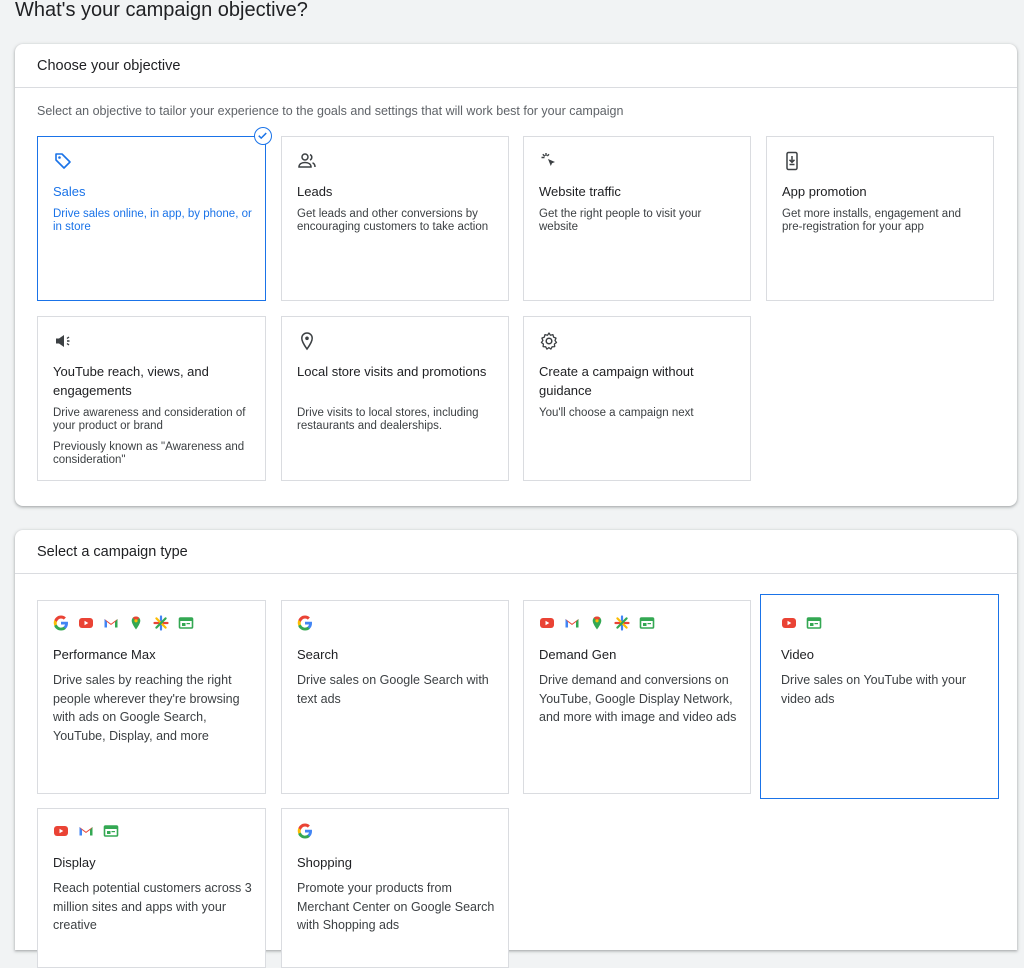  What do you see at coordinates (792, 161) in the screenshot?
I see `phone-download-icon` at bounding box center [792, 161].